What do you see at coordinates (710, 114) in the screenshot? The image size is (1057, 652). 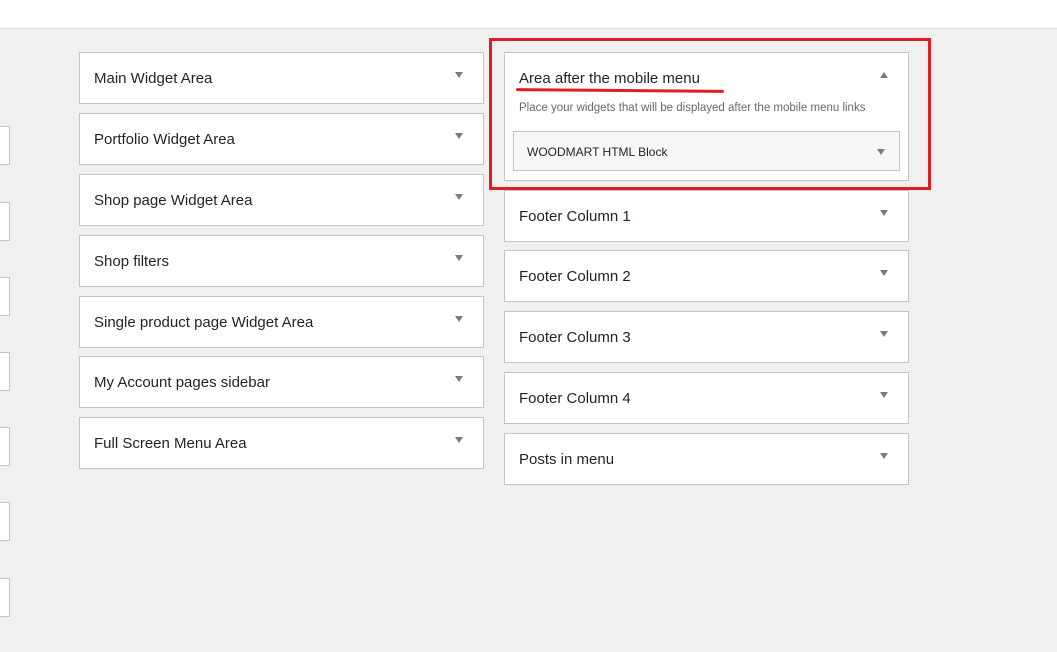 I see `annotation-highlight-box` at bounding box center [710, 114].